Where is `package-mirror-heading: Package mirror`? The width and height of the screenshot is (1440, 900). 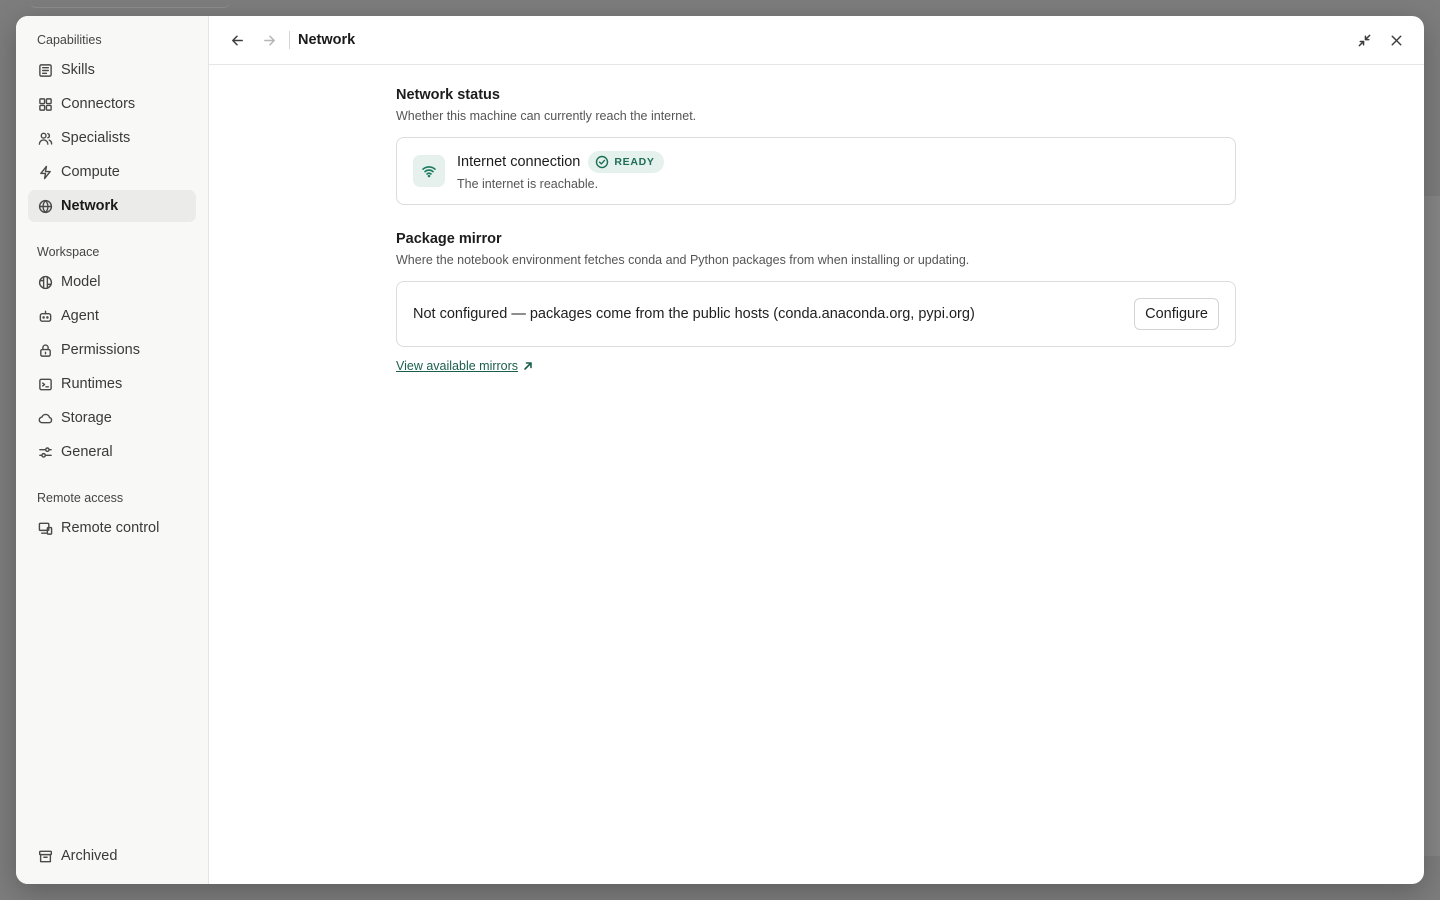
package-mirror-heading: Package mirror is located at coordinates (449, 239).